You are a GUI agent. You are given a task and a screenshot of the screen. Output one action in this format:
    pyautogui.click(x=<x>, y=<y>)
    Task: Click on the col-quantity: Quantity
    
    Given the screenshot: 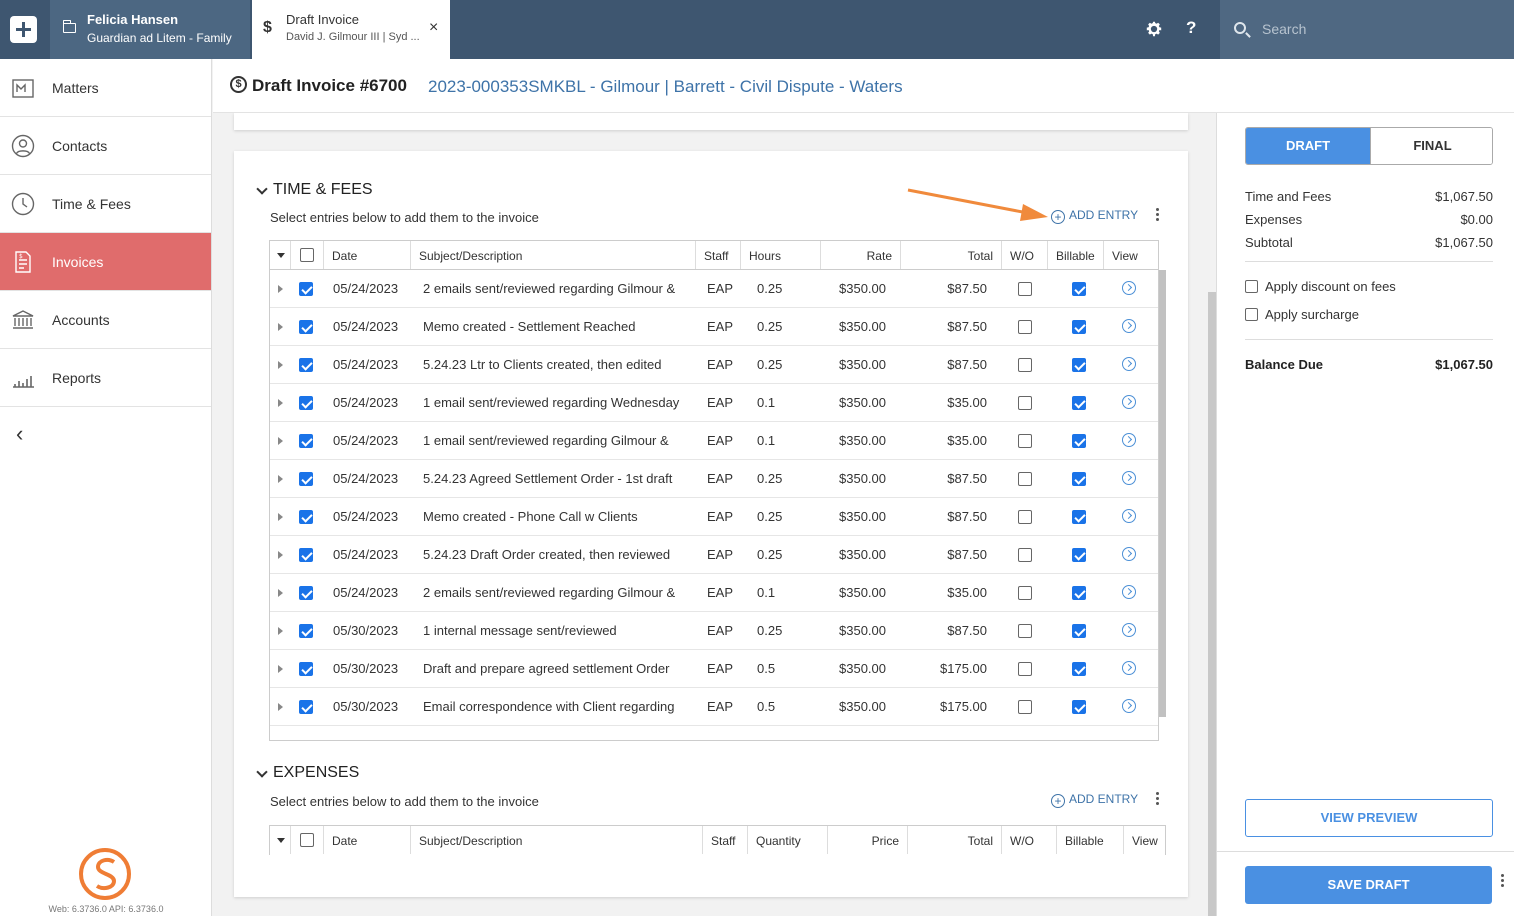 What is the action you would take?
    pyautogui.click(x=788, y=840)
    